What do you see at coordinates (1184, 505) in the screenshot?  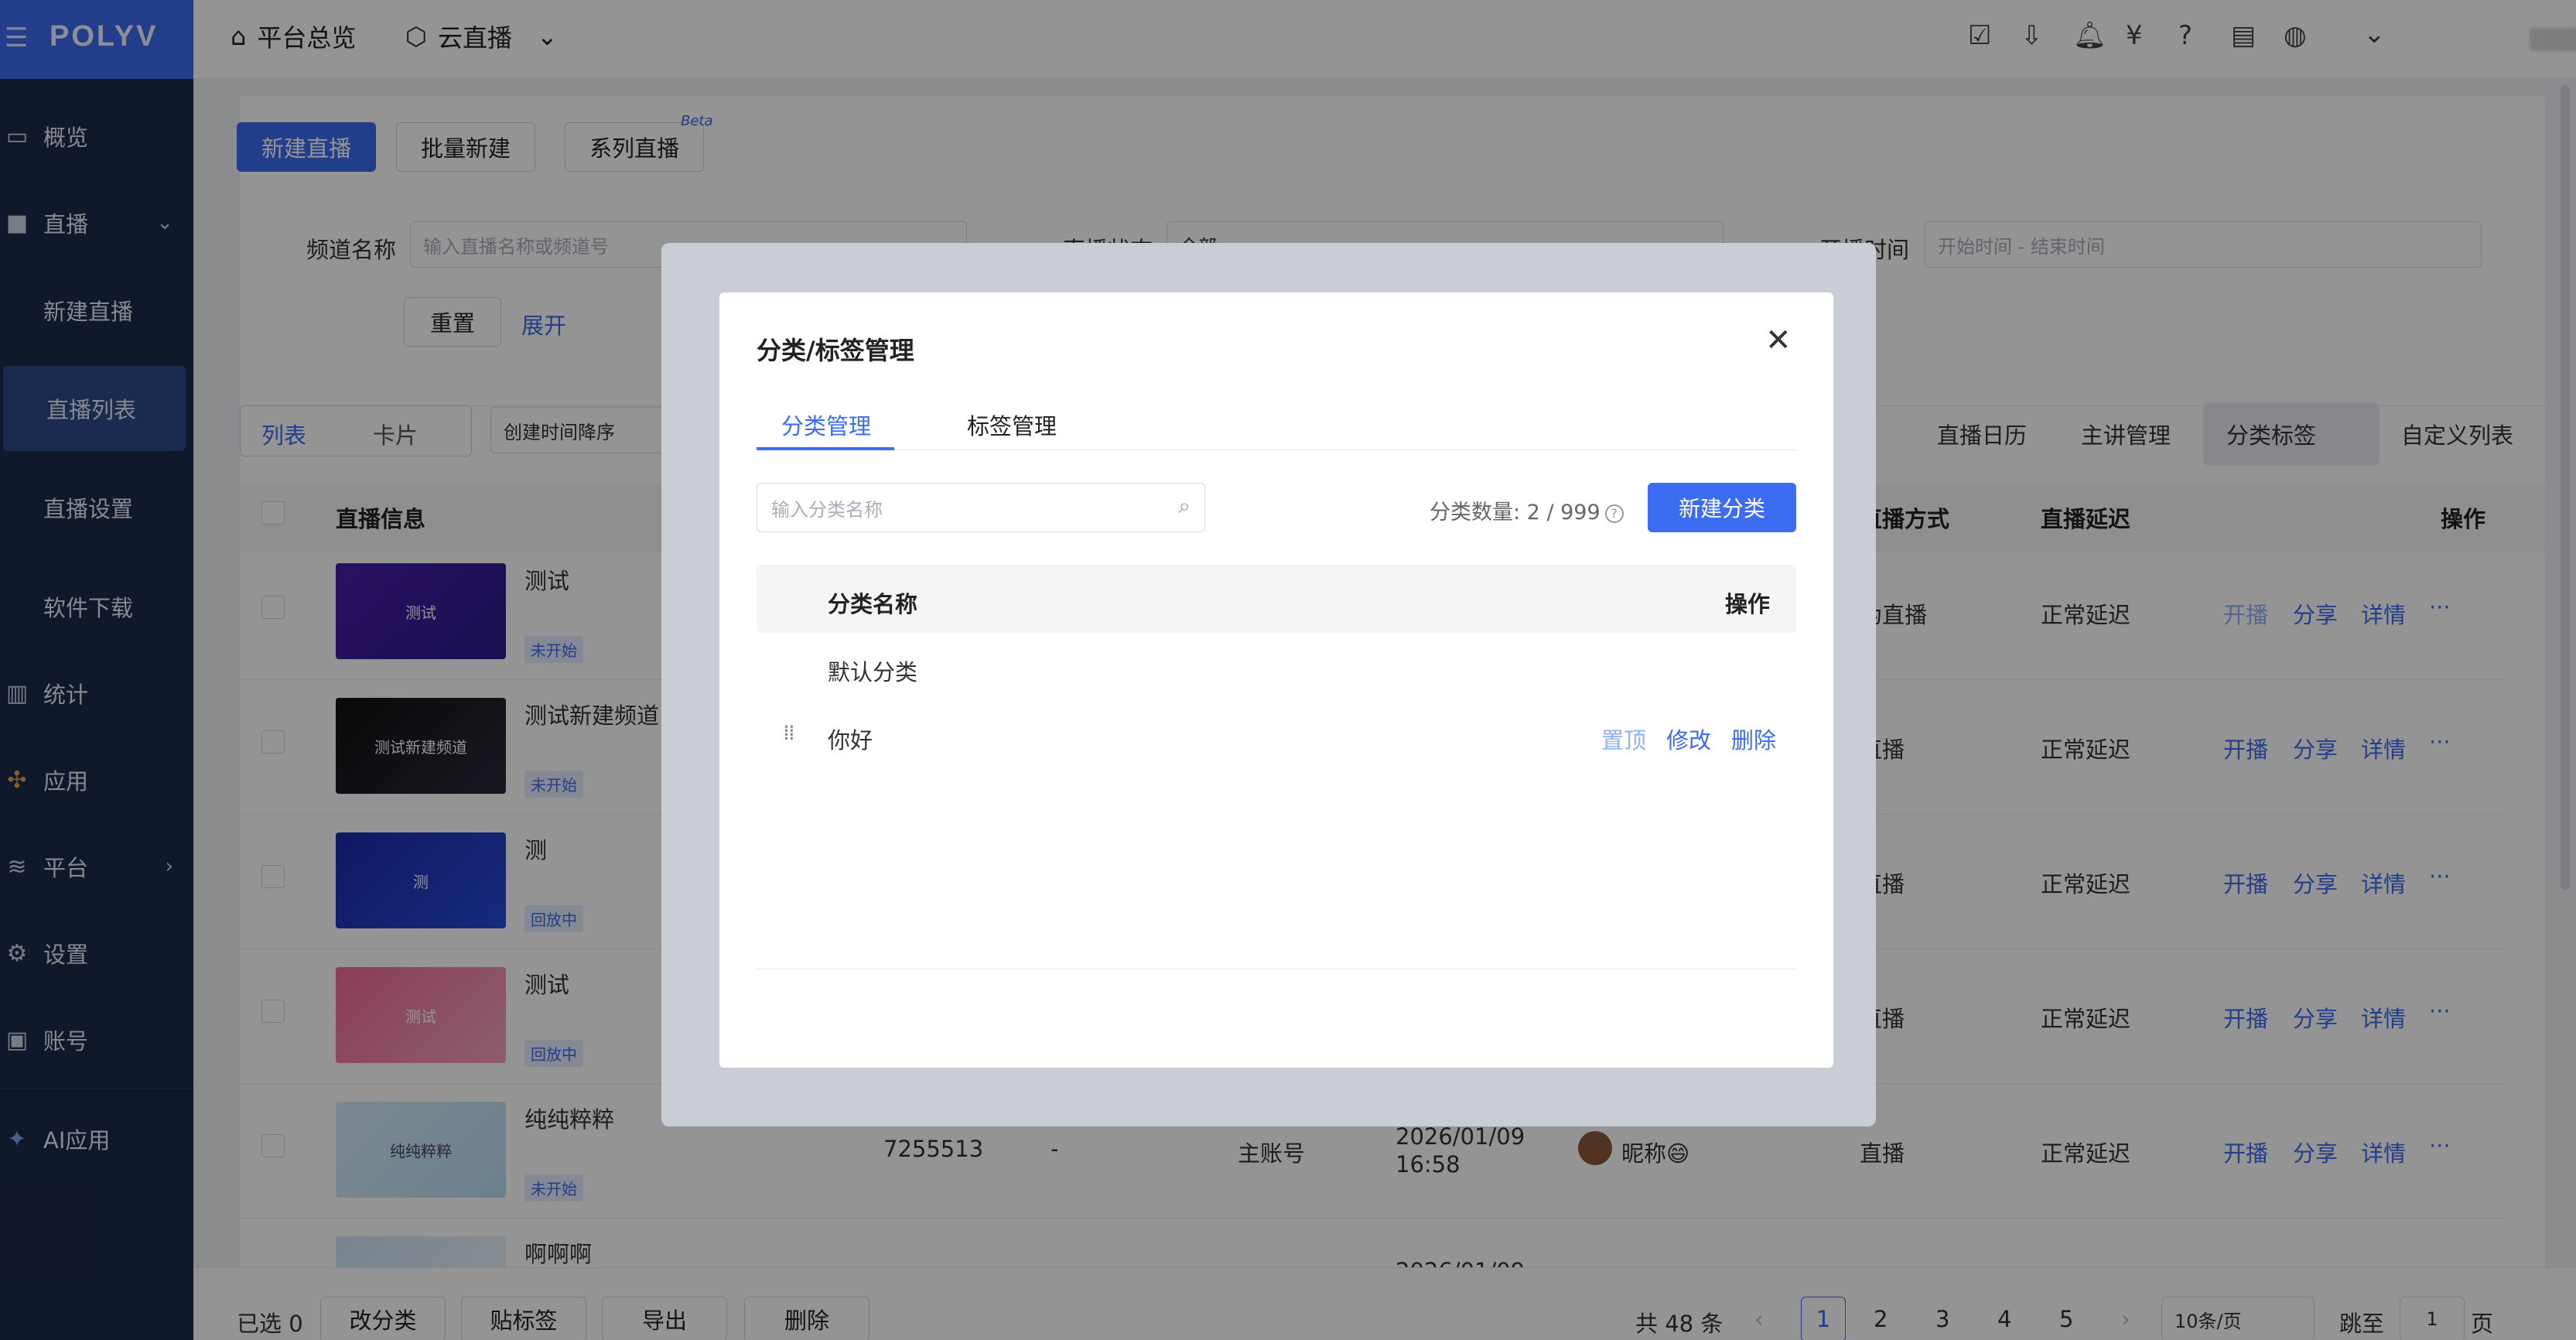 I see `search-icon: ⌕` at bounding box center [1184, 505].